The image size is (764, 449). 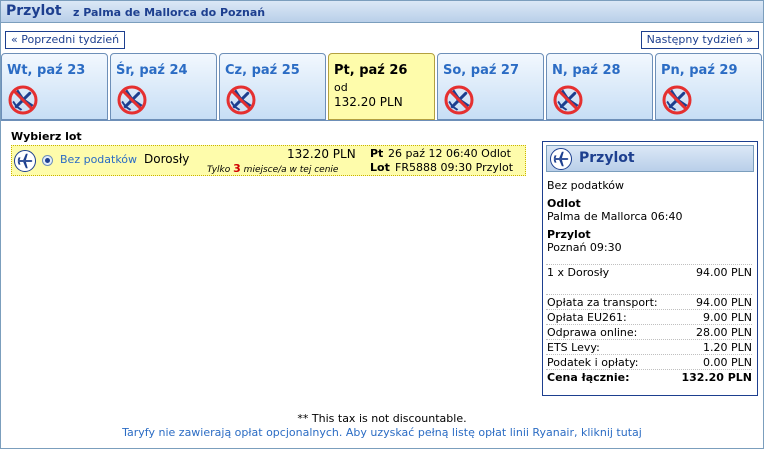 What do you see at coordinates (65, 40) in the screenshot?
I see `previous-week-button: « Poprzedni tydzień` at bounding box center [65, 40].